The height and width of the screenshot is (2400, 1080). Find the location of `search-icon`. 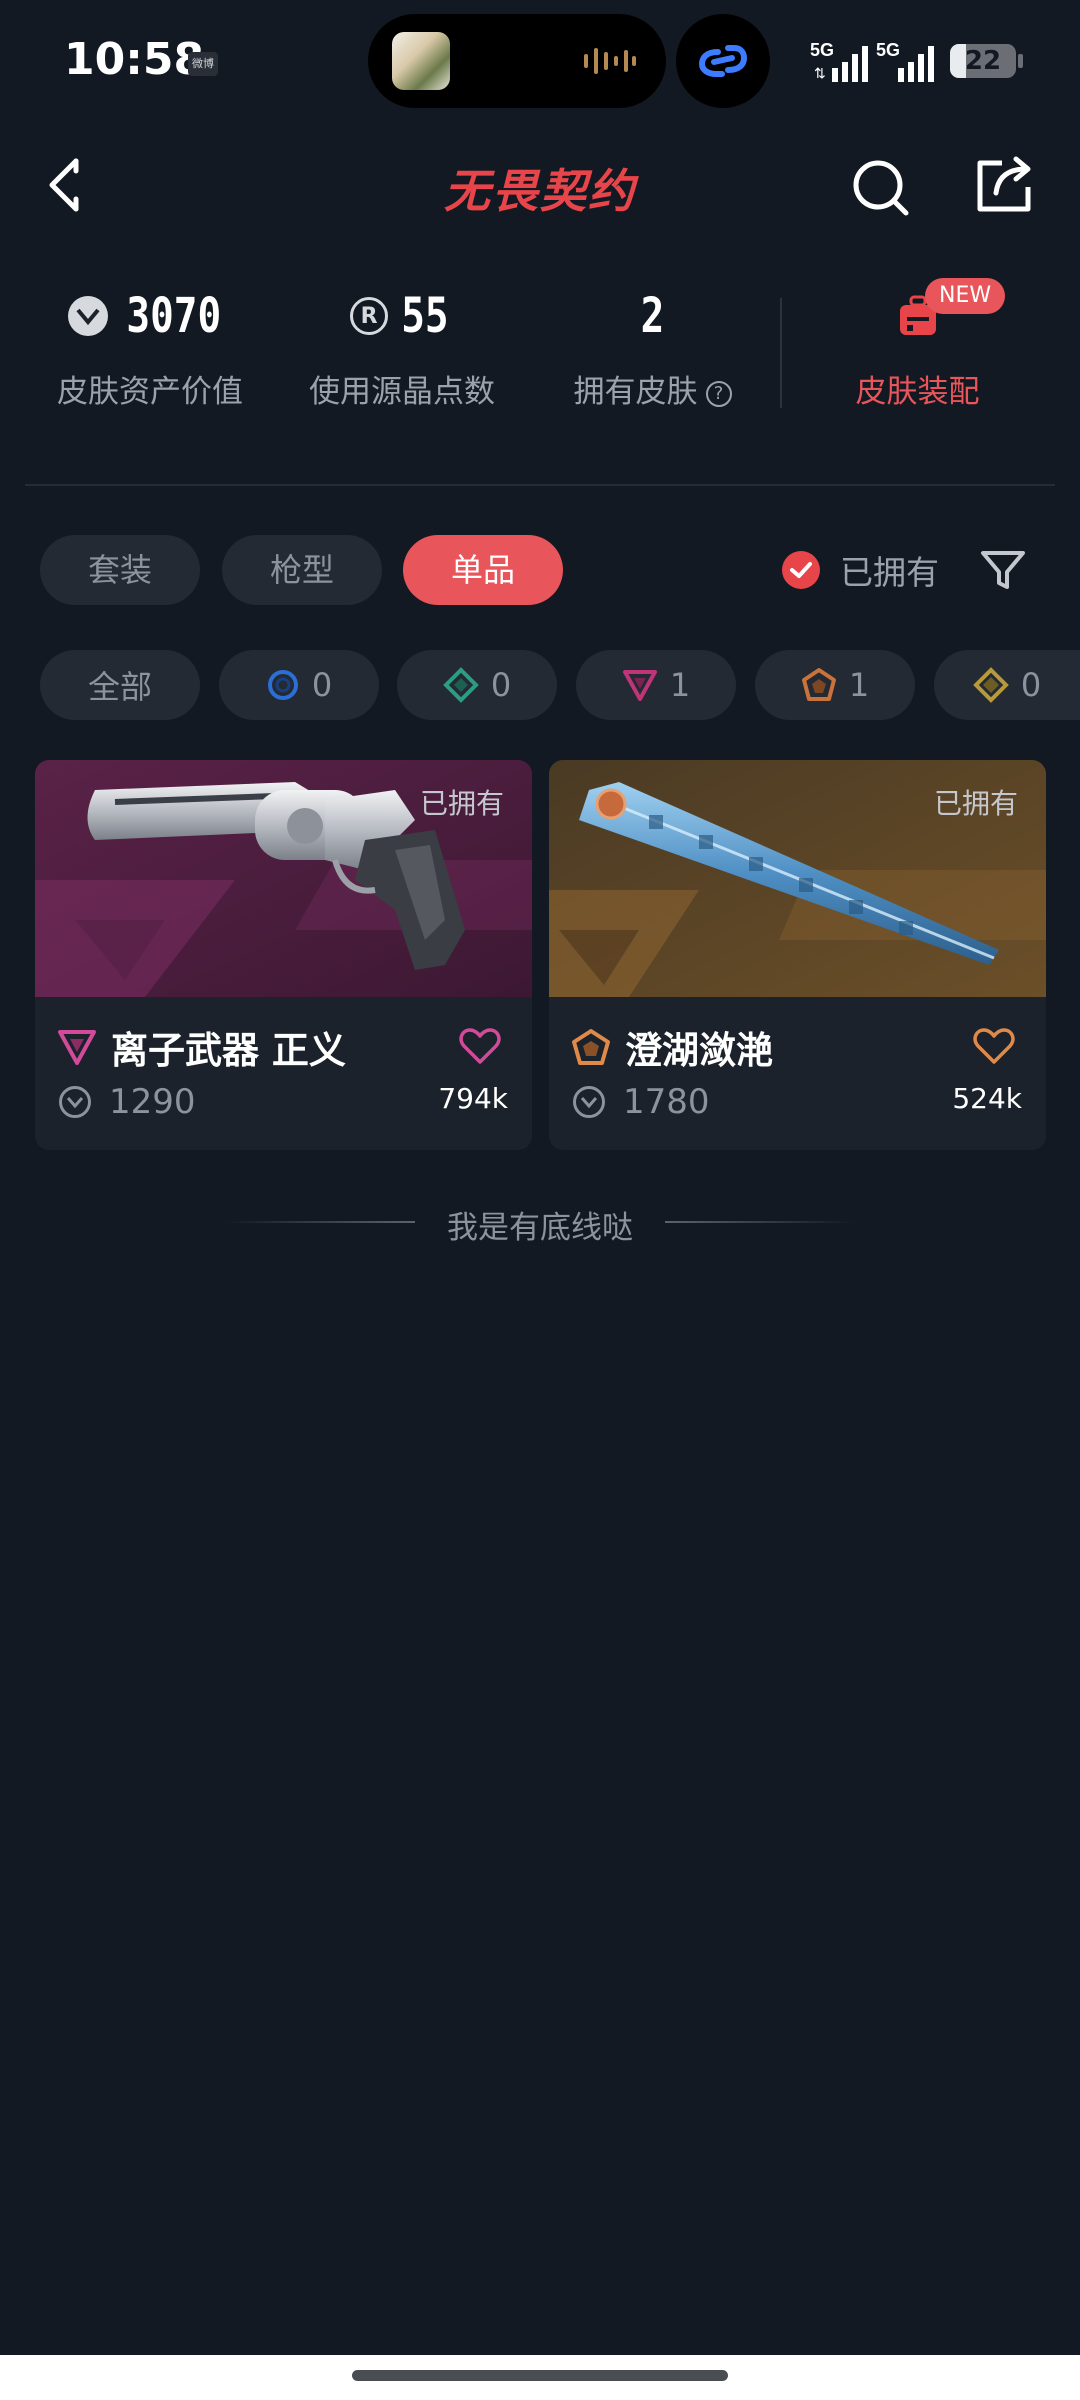

search-icon is located at coordinates (881, 188).